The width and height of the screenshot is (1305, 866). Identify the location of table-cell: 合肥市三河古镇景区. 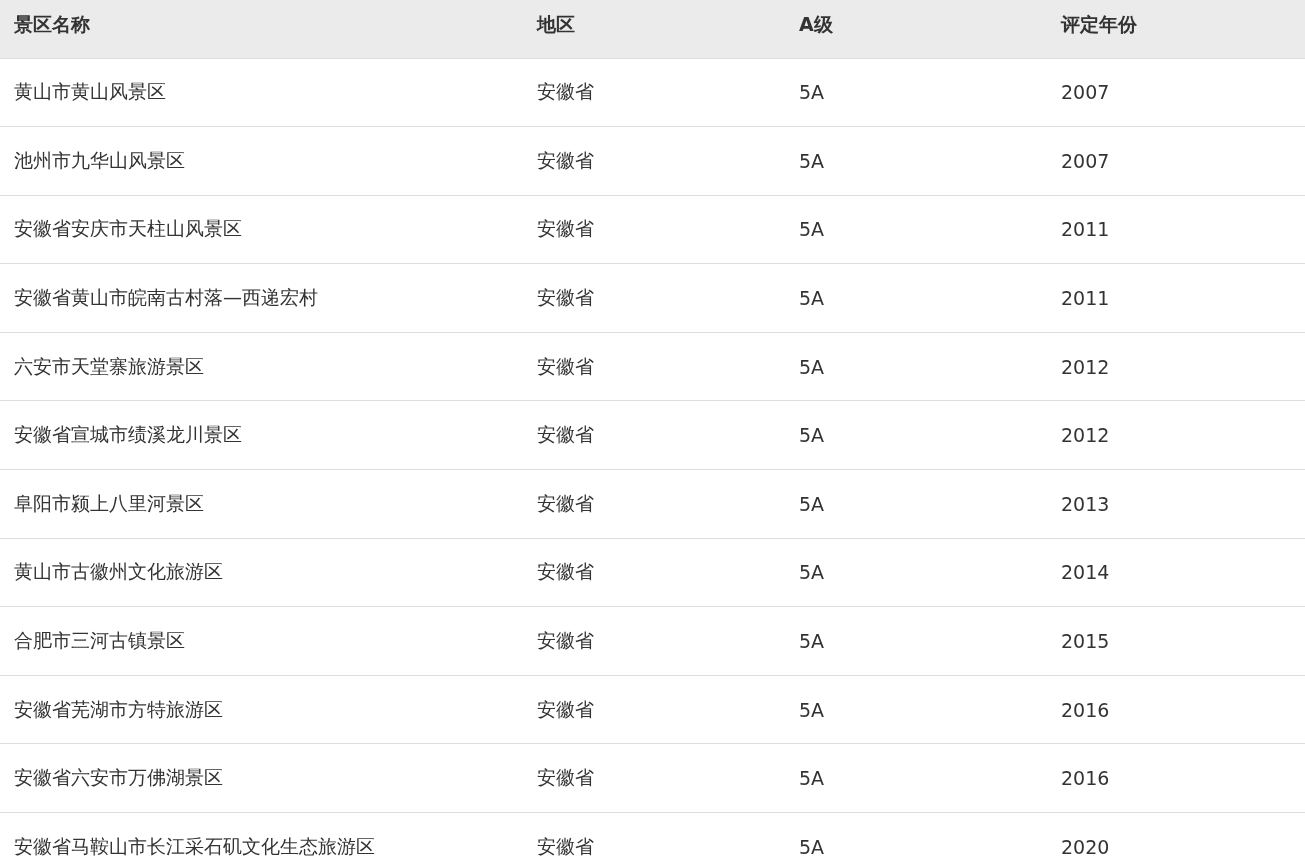
(99, 640).